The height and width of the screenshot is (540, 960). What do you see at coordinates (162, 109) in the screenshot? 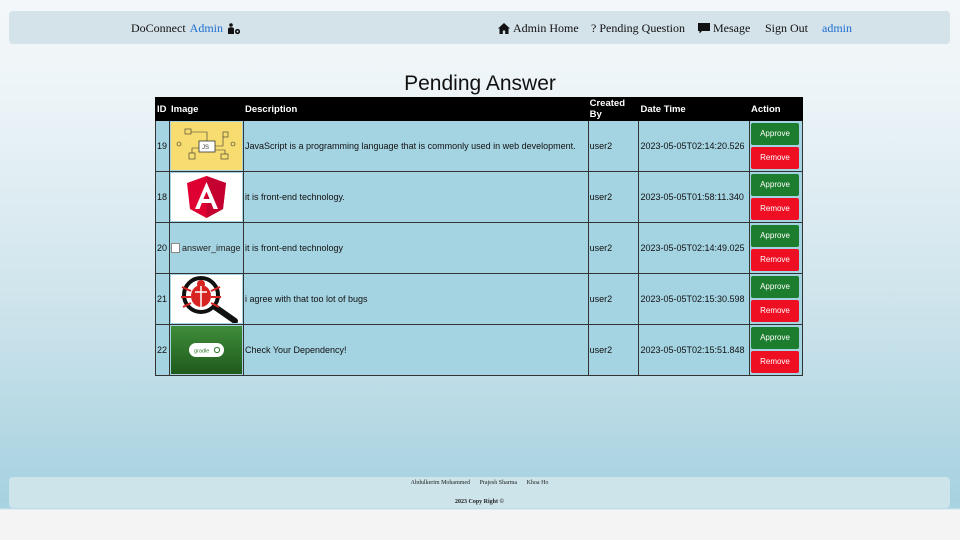
I see `column-header-id: ID` at bounding box center [162, 109].